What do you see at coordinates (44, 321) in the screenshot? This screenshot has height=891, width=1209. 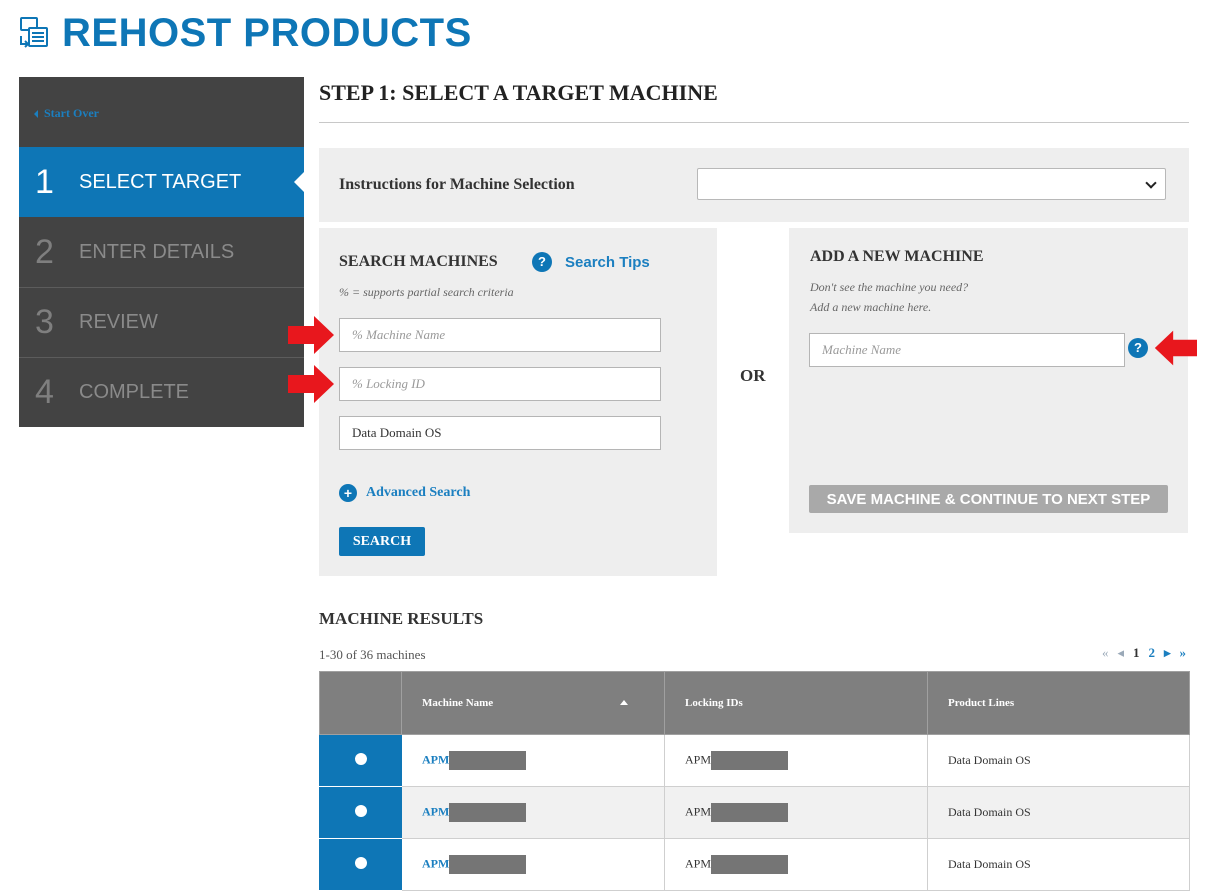 I see `step-number: 3` at bounding box center [44, 321].